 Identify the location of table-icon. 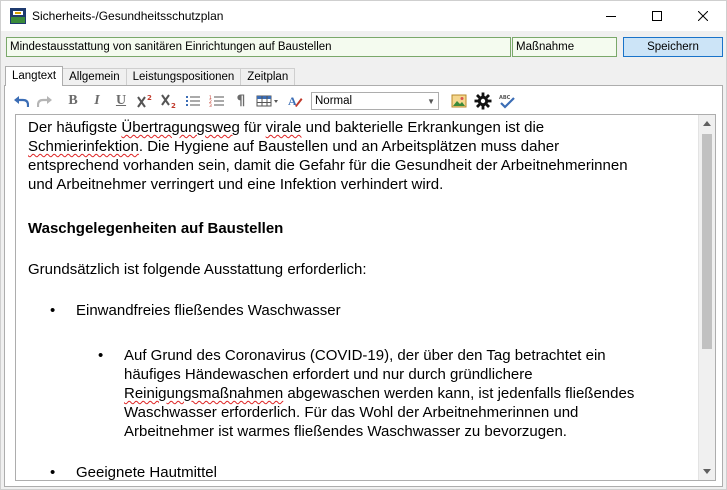
(267, 101).